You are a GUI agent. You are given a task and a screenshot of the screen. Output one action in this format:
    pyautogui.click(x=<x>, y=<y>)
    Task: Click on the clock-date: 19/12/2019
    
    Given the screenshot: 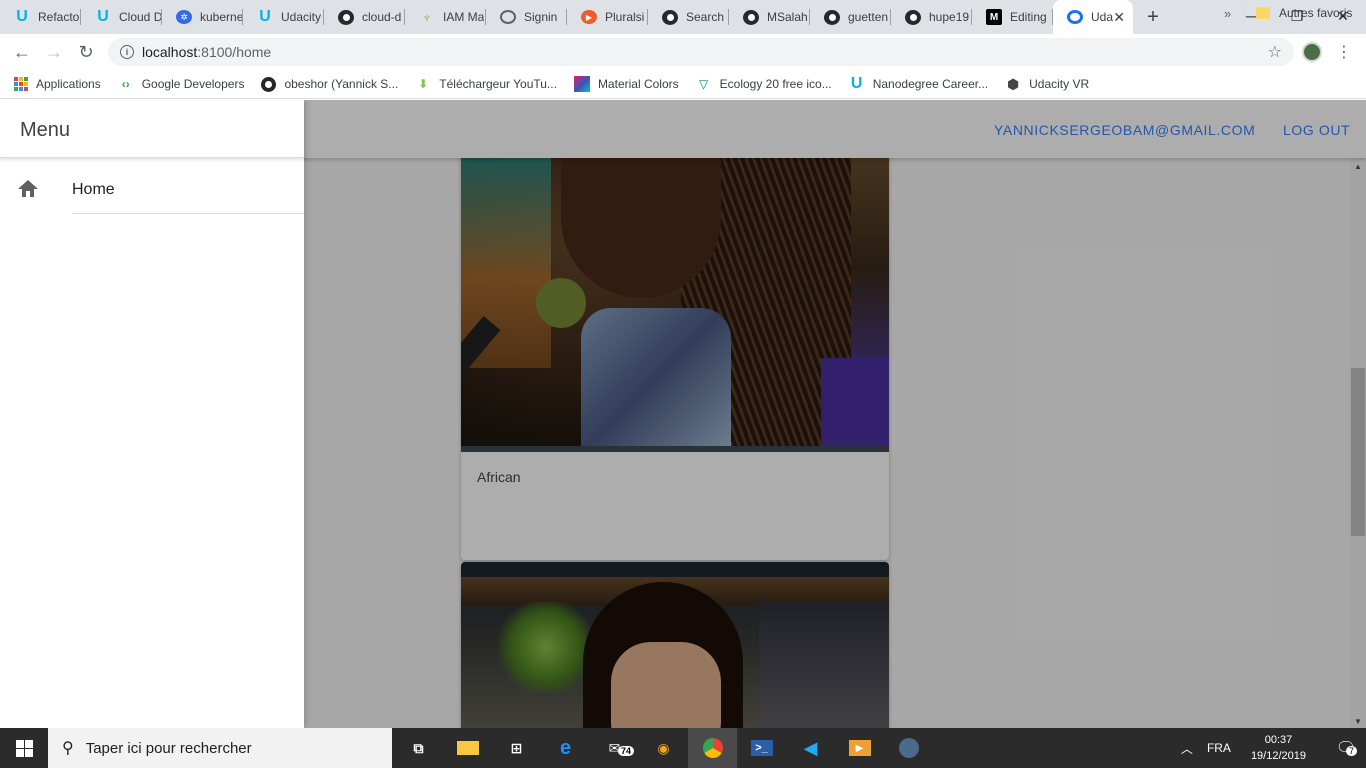 What is the action you would take?
    pyautogui.click(x=1278, y=756)
    